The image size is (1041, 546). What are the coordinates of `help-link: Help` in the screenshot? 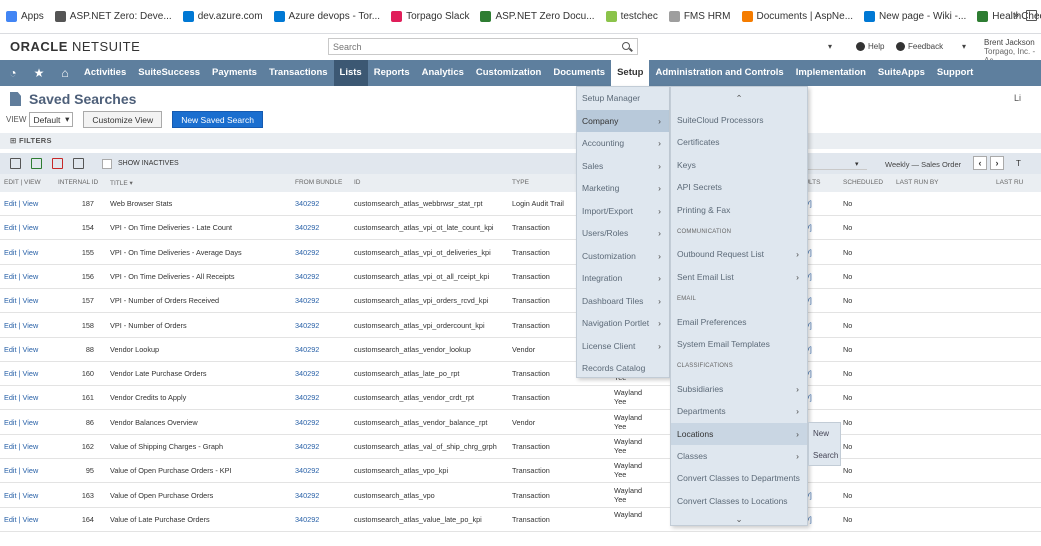 It's located at (870, 46).